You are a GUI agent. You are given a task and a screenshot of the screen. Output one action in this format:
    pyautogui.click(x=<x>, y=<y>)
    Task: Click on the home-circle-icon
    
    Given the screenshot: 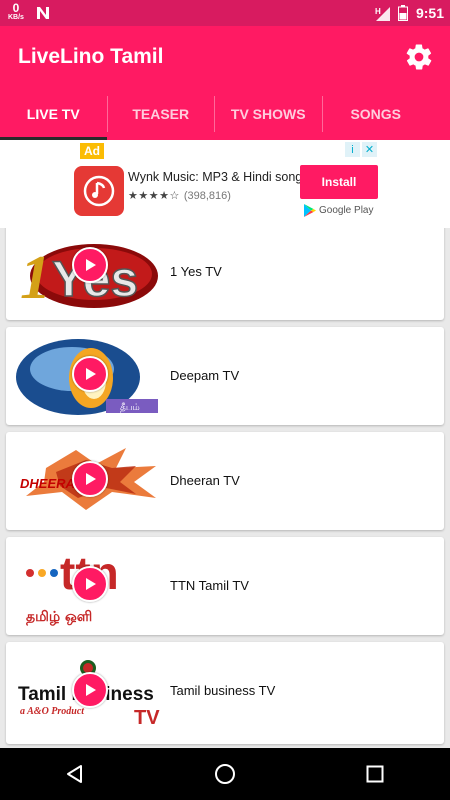 What is the action you would take?
    pyautogui.click(x=225, y=774)
    